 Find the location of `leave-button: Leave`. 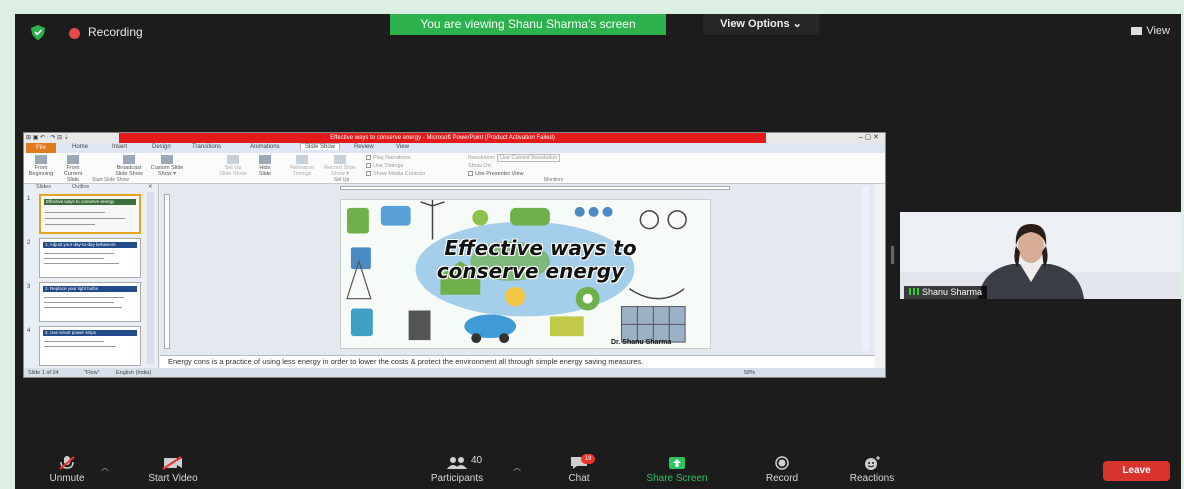

leave-button: Leave is located at coordinates (1136, 471).